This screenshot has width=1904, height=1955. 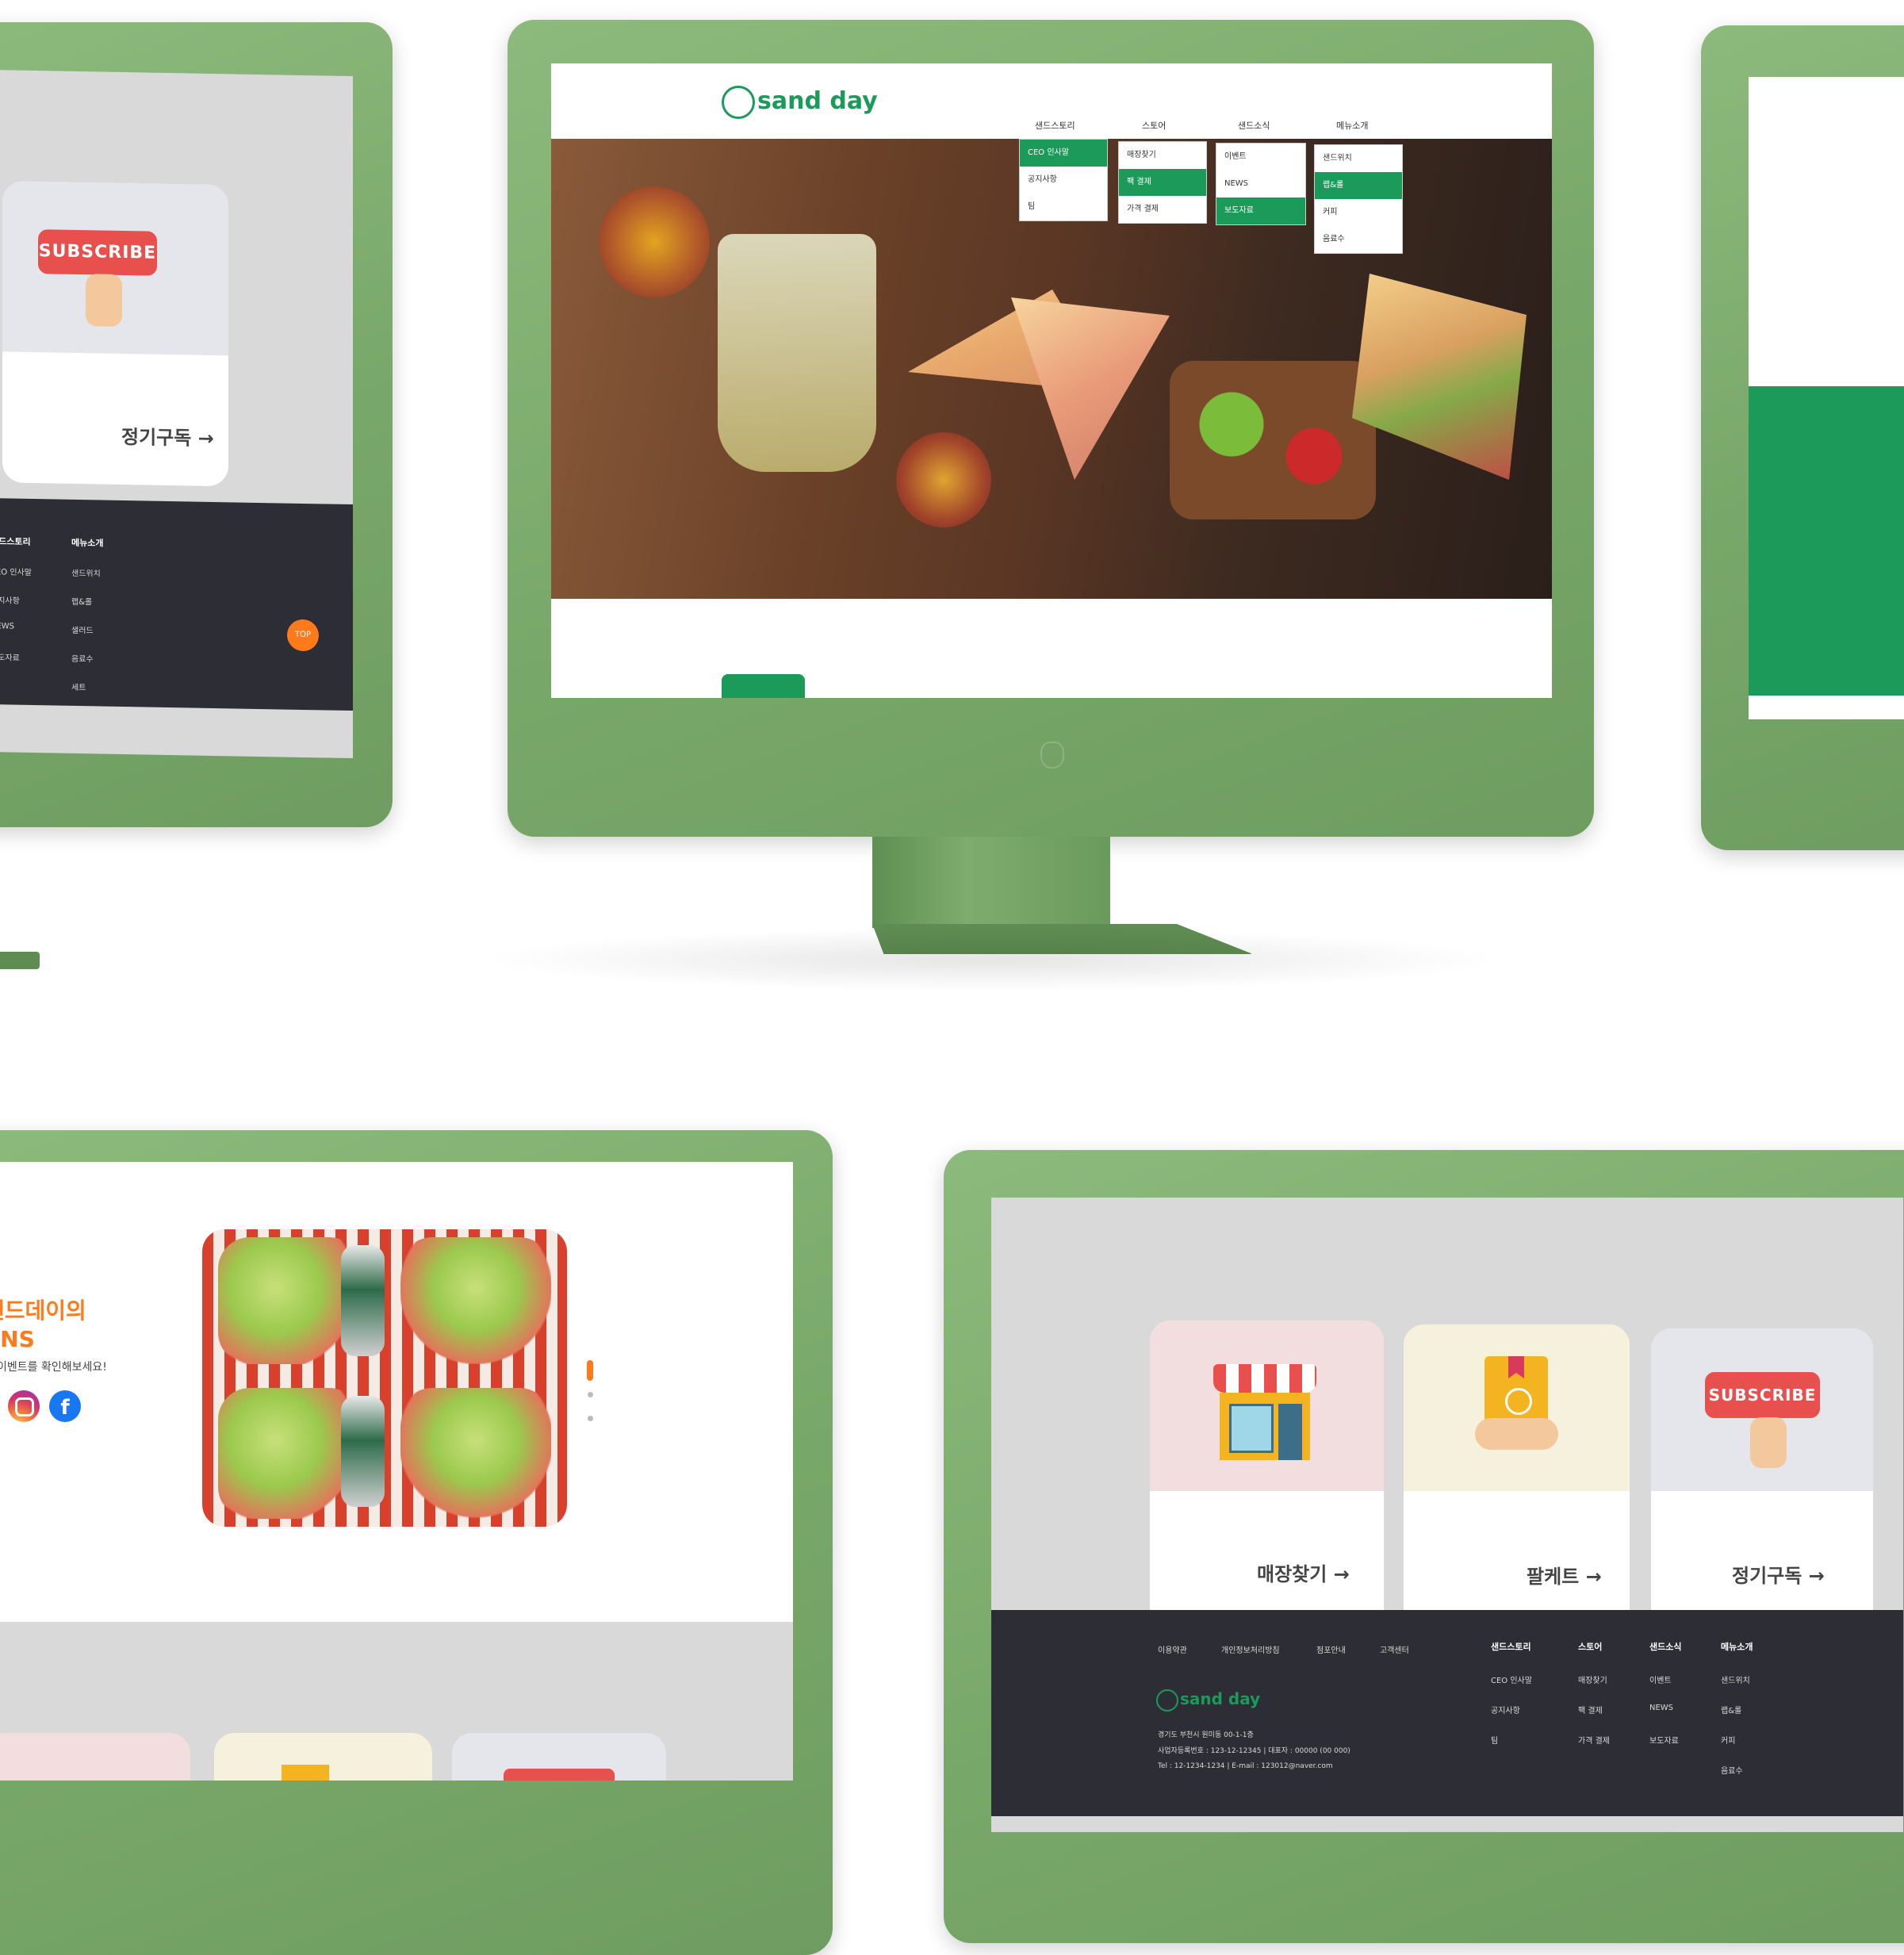 I want to click on footer-link: 샐러드, so click(x=82, y=629).